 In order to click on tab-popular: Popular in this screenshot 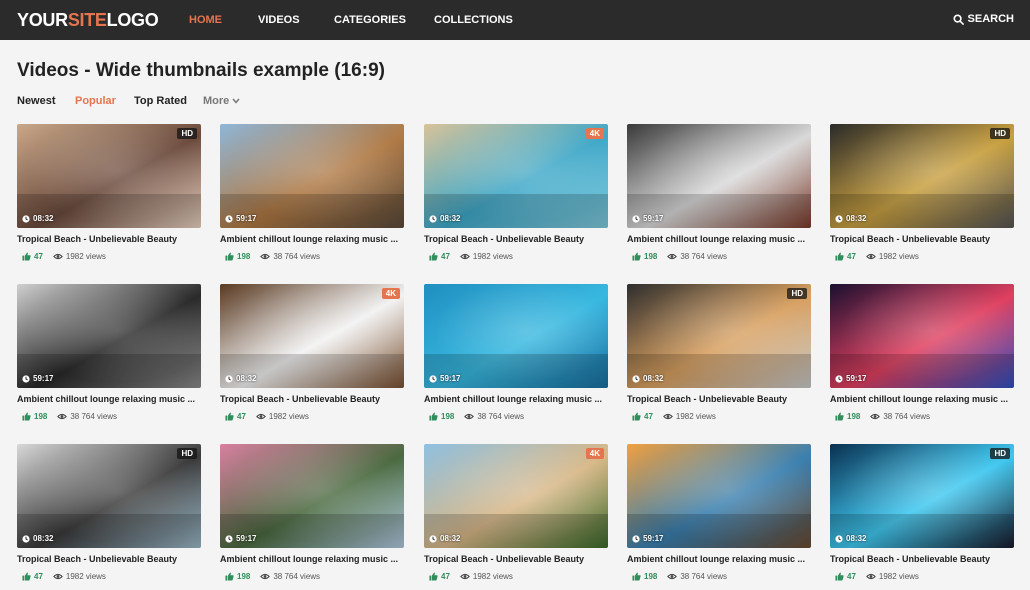, I will do `click(95, 101)`.